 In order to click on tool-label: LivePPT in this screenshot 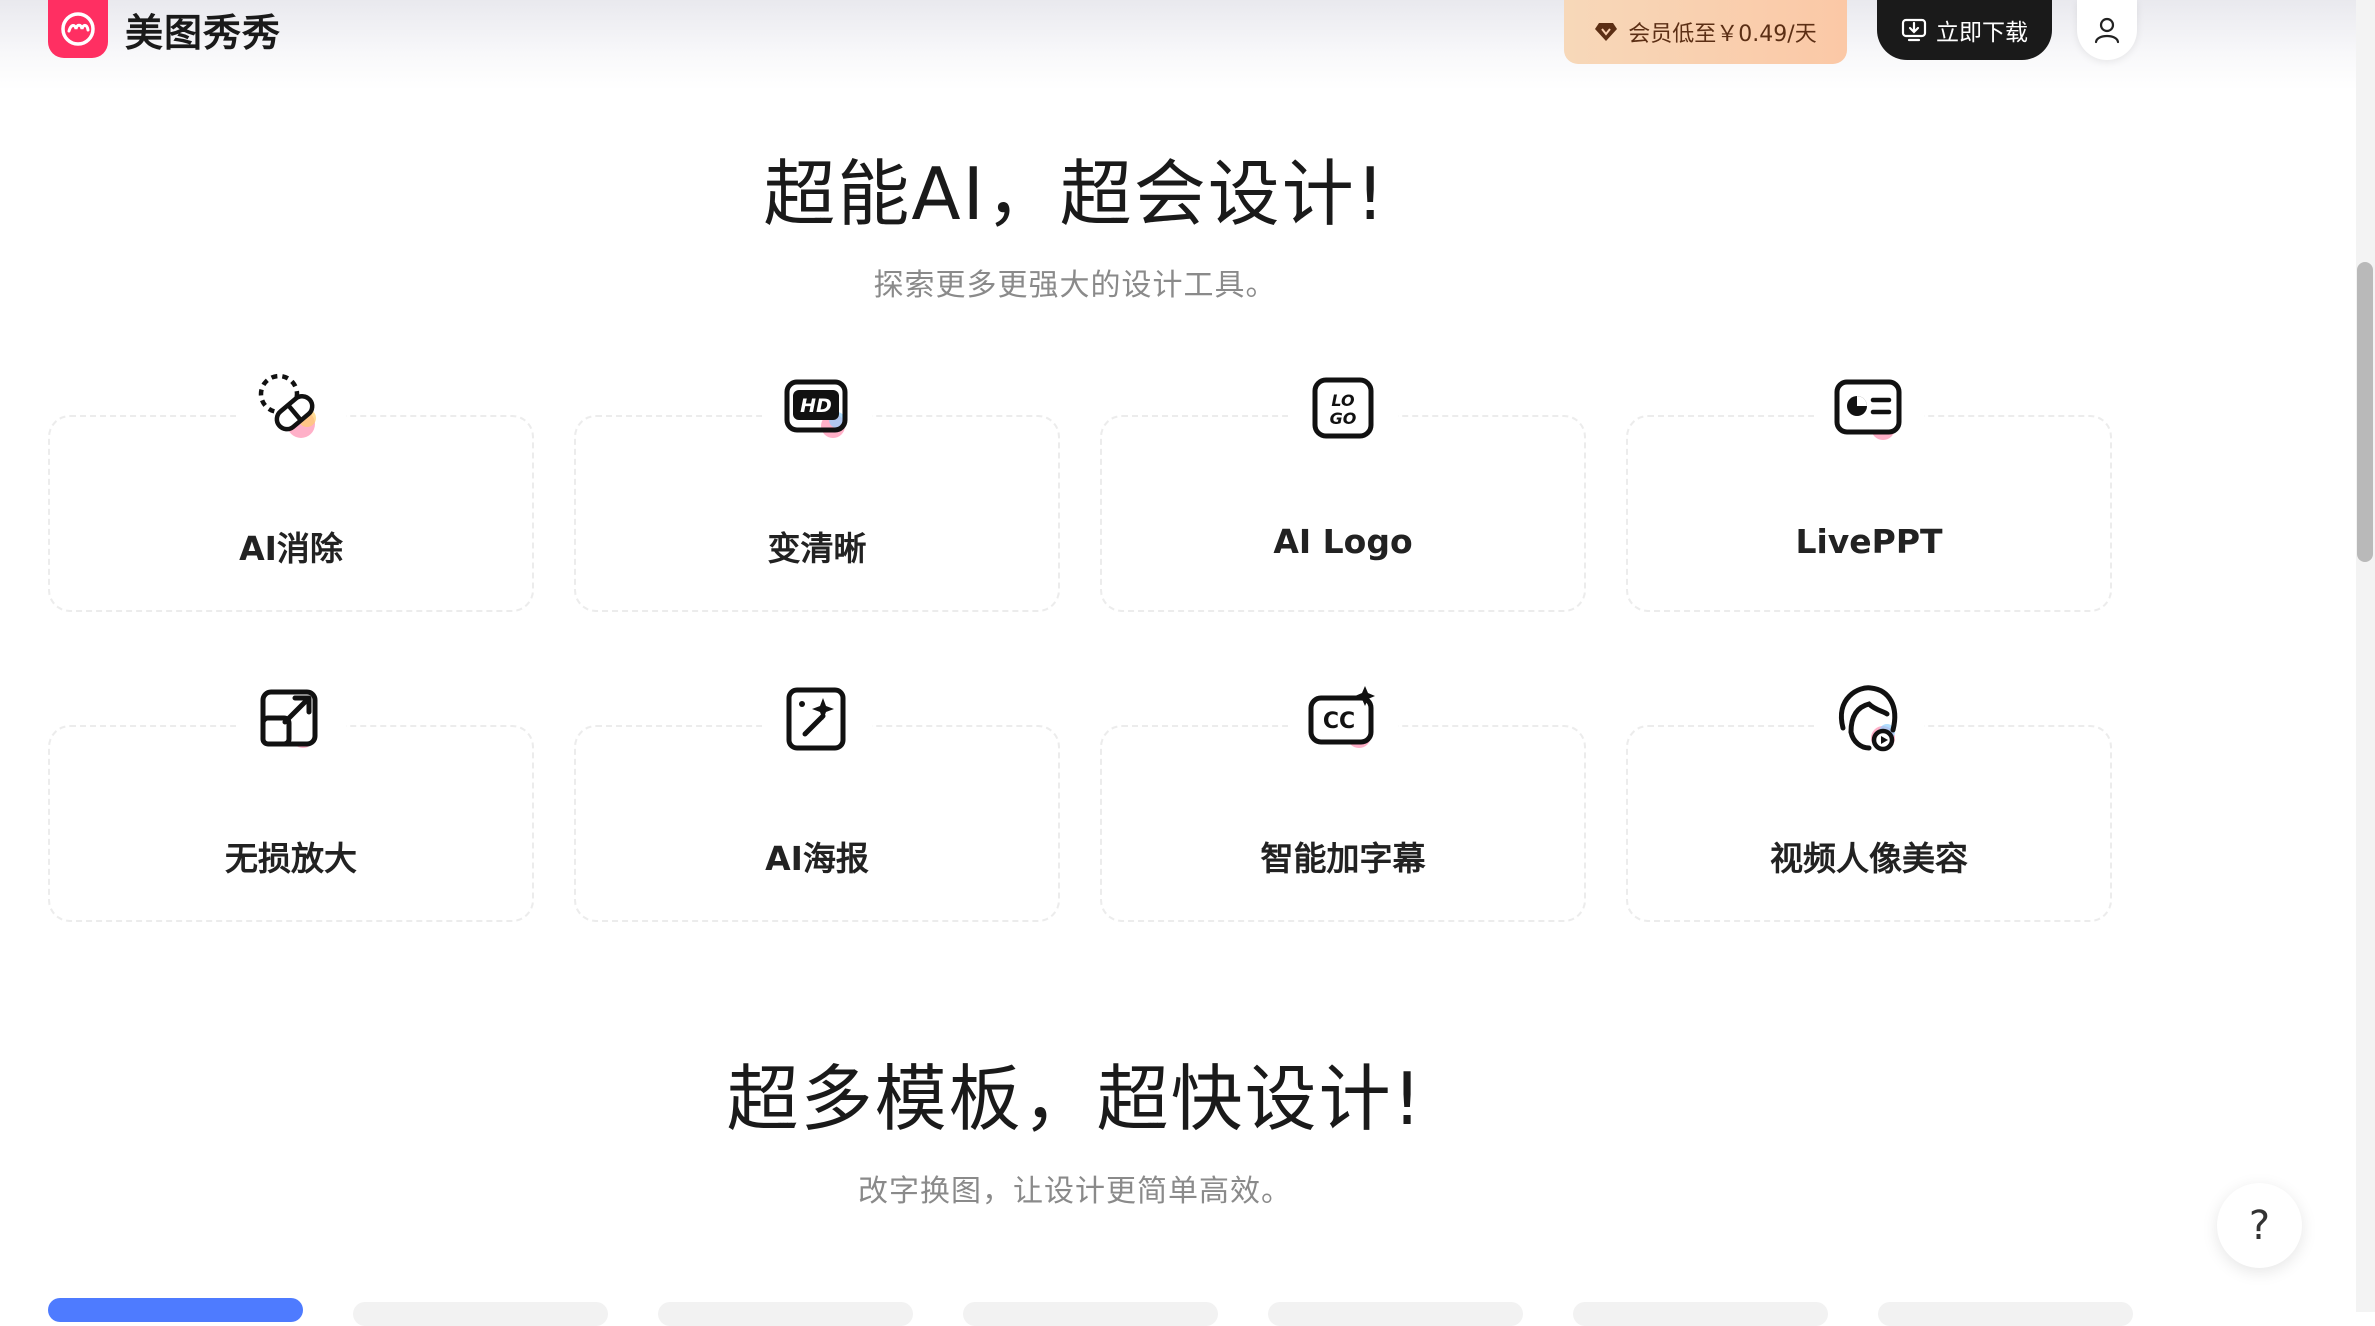, I will do `click(1869, 541)`.